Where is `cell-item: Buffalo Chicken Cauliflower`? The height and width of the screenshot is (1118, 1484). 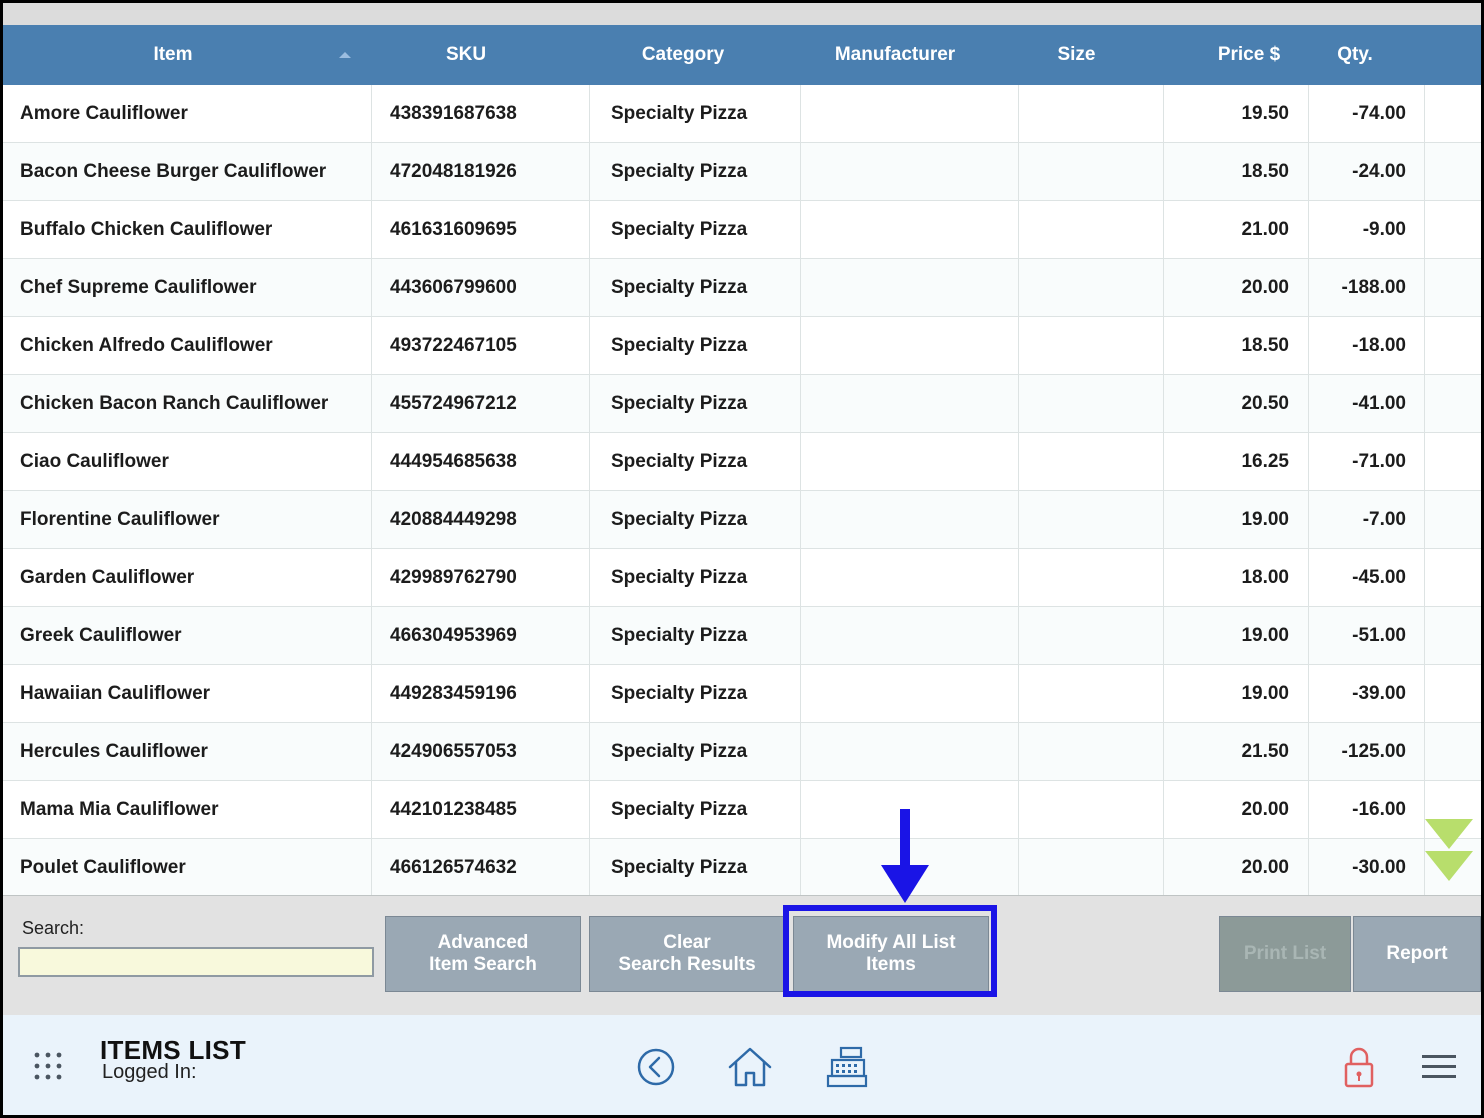 cell-item: Buffalo Chicken Cauliflower is located at coordinates (187, 229).